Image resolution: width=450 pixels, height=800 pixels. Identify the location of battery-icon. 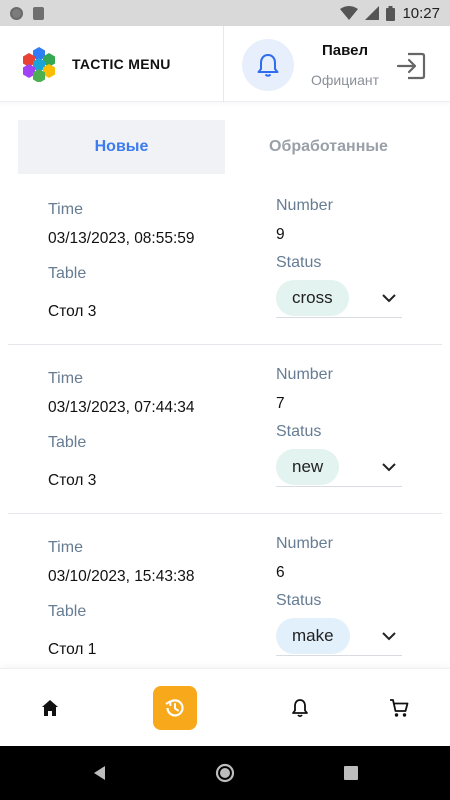
(391, 13).